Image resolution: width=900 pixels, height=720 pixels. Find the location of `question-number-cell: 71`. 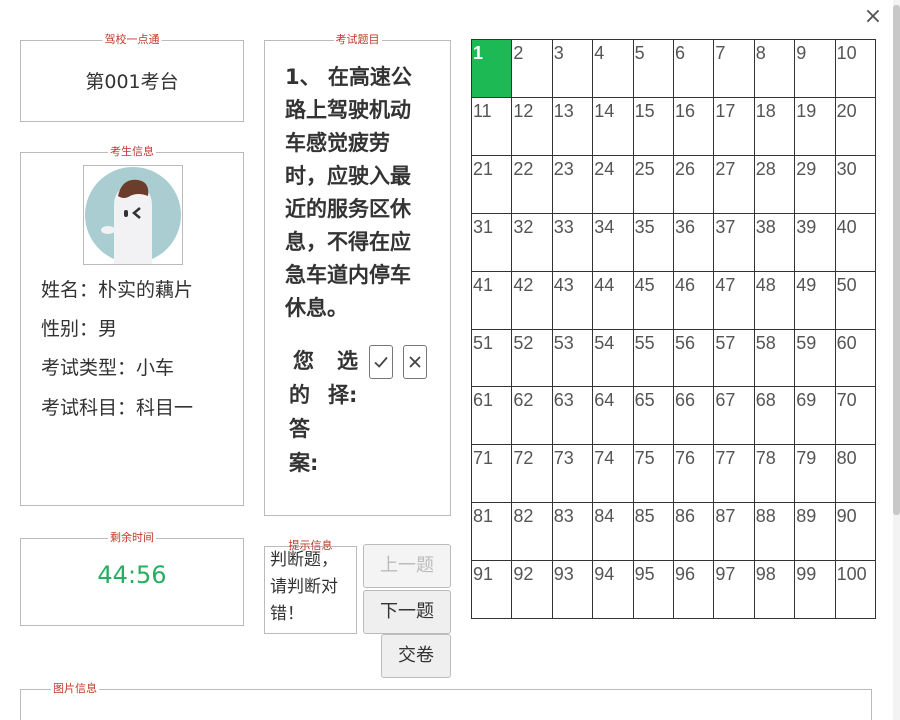

question-number-cell: 71 is located at coordinates (492, 474).